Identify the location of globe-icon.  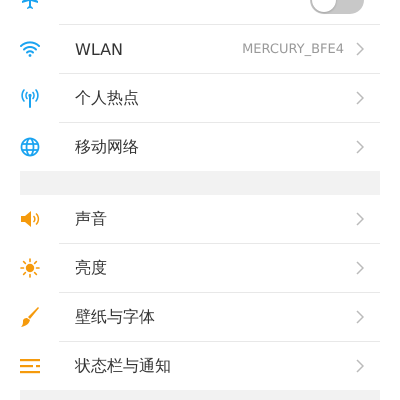
(30, 147).